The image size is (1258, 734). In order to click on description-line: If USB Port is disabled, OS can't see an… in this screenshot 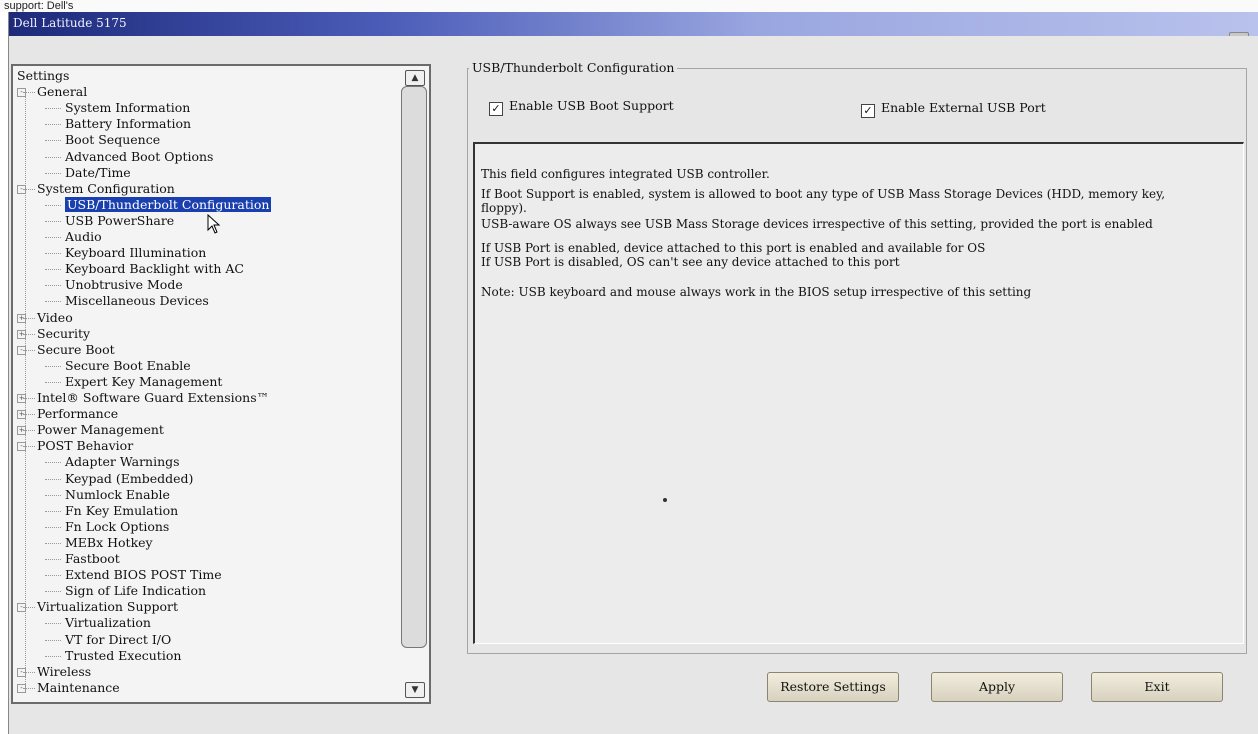, I will do `click(690, 262)`.